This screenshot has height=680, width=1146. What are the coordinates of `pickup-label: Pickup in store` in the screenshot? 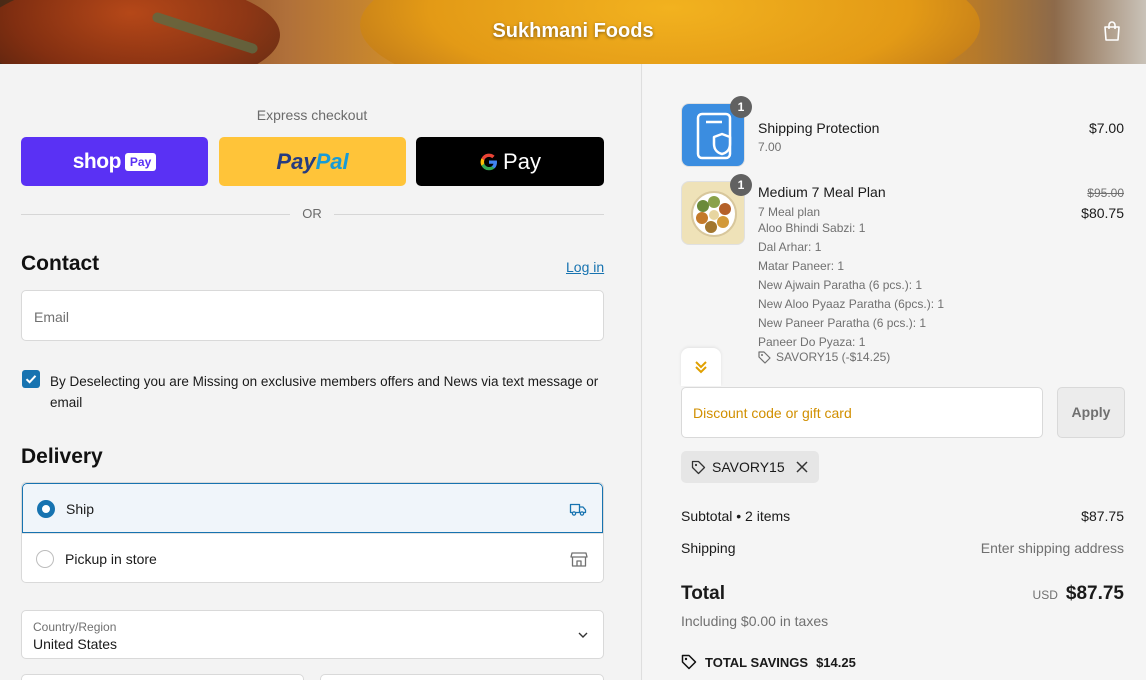 It's located at (111, 559).